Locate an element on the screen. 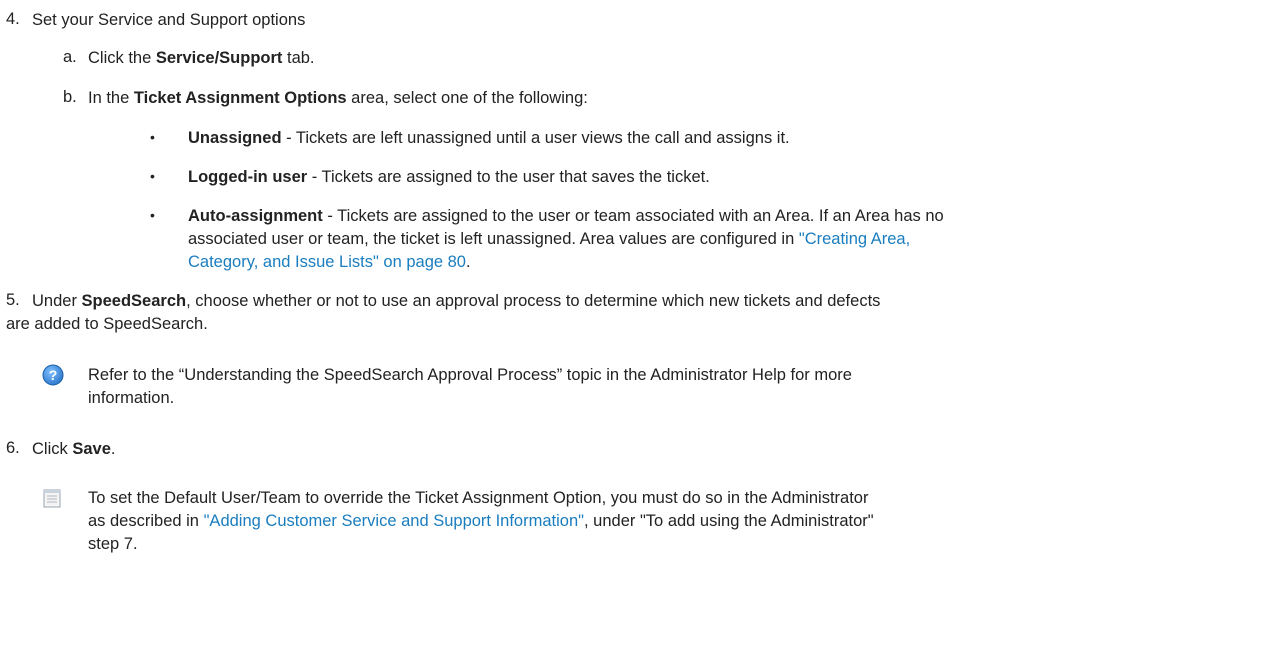 The image size is (1278, 669). help-icon: ? is located at coordinates (53, 375).